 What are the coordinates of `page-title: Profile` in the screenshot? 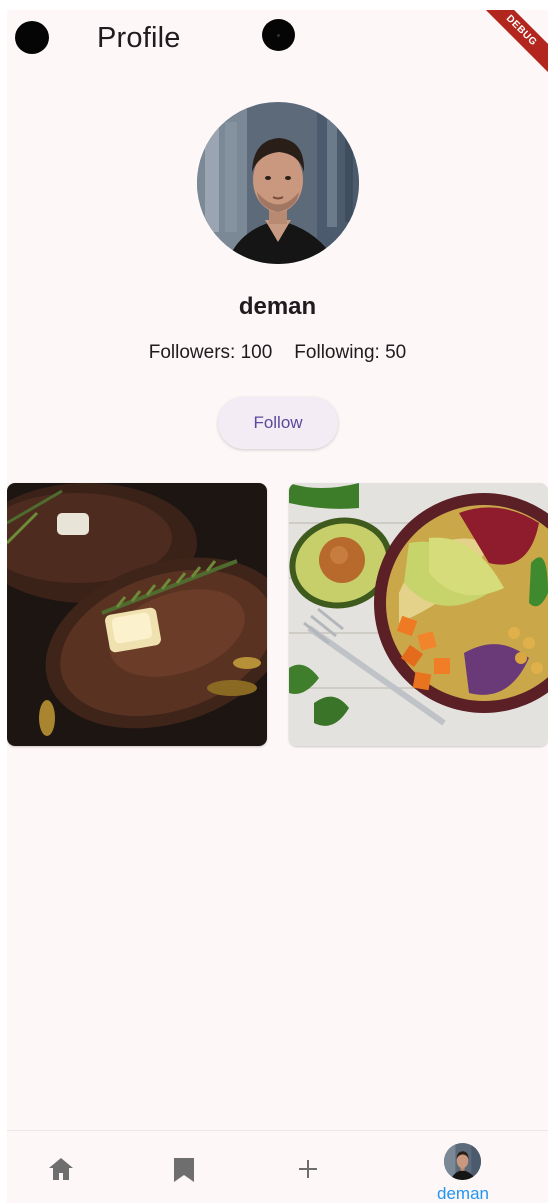 It's located at (139, 38).